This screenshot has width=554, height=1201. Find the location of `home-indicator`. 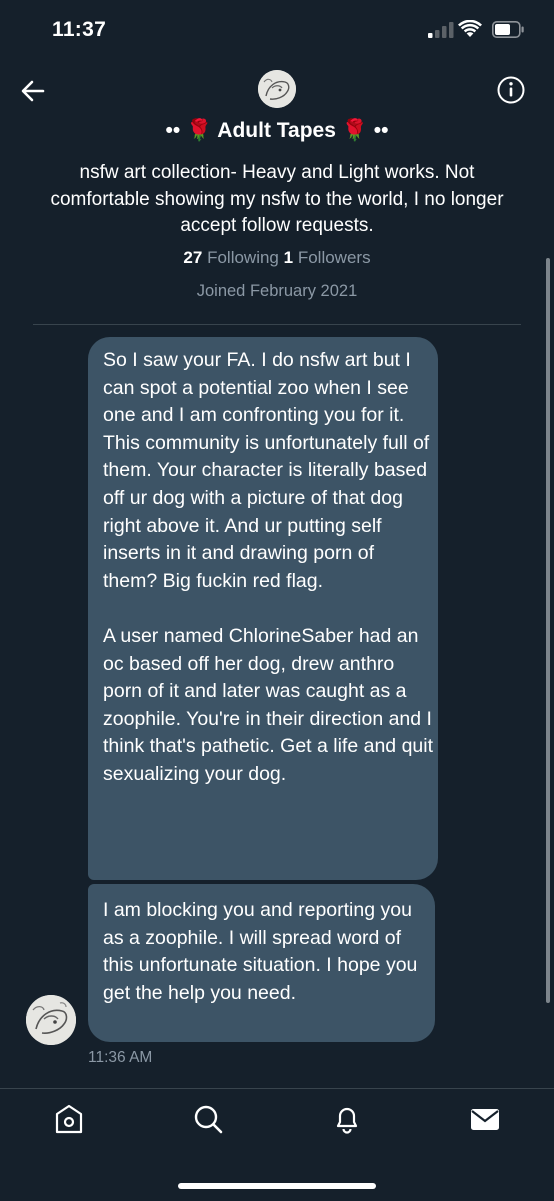

home-indicator is located at coordinates (277, 1186).